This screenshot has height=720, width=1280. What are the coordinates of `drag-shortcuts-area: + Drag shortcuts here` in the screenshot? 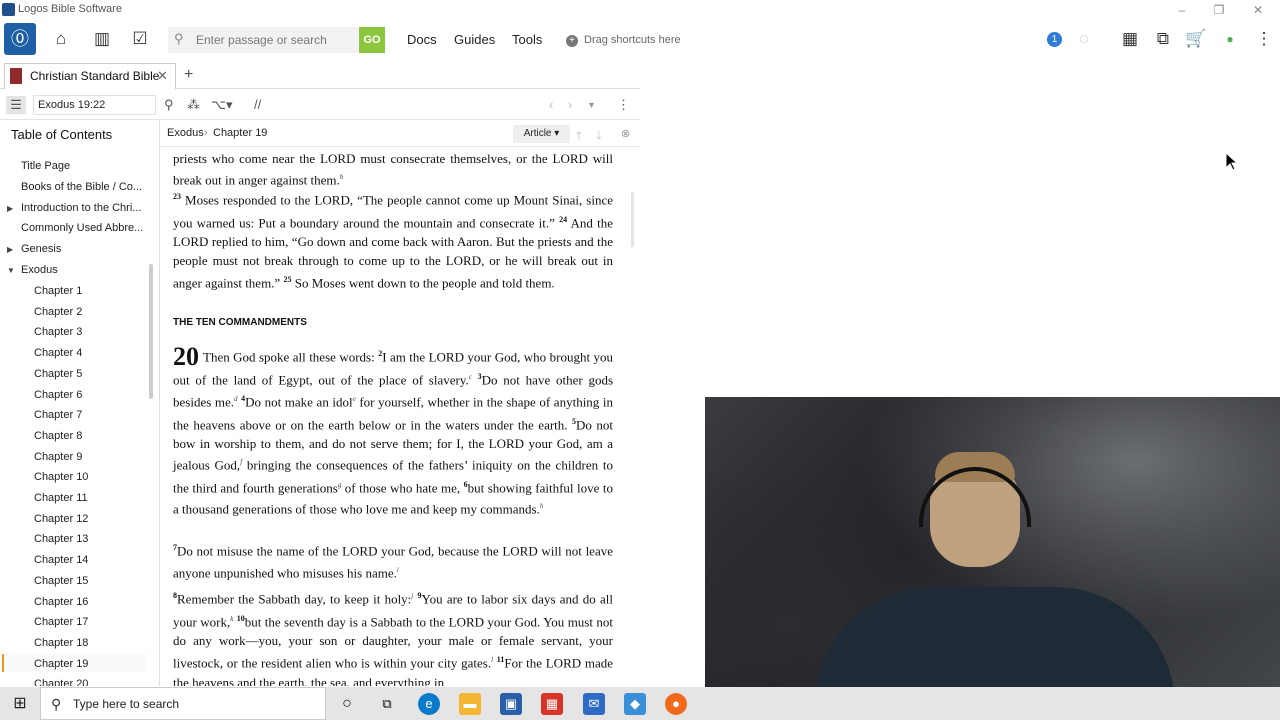 It's located at (623, 40).